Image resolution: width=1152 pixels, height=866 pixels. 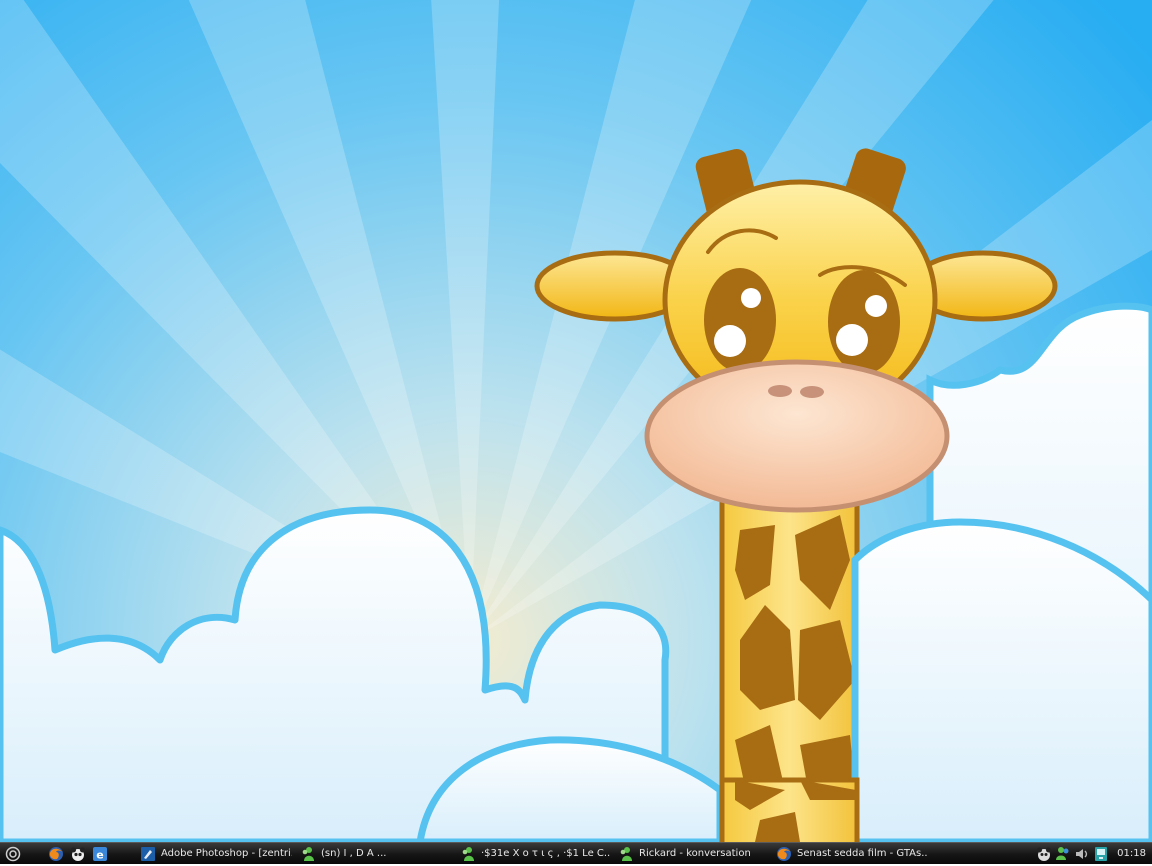 What do you see at coordinates (1044, 854) in the screenshot?
I see `panda-tray-icon` at bounding box center [1044, 854].